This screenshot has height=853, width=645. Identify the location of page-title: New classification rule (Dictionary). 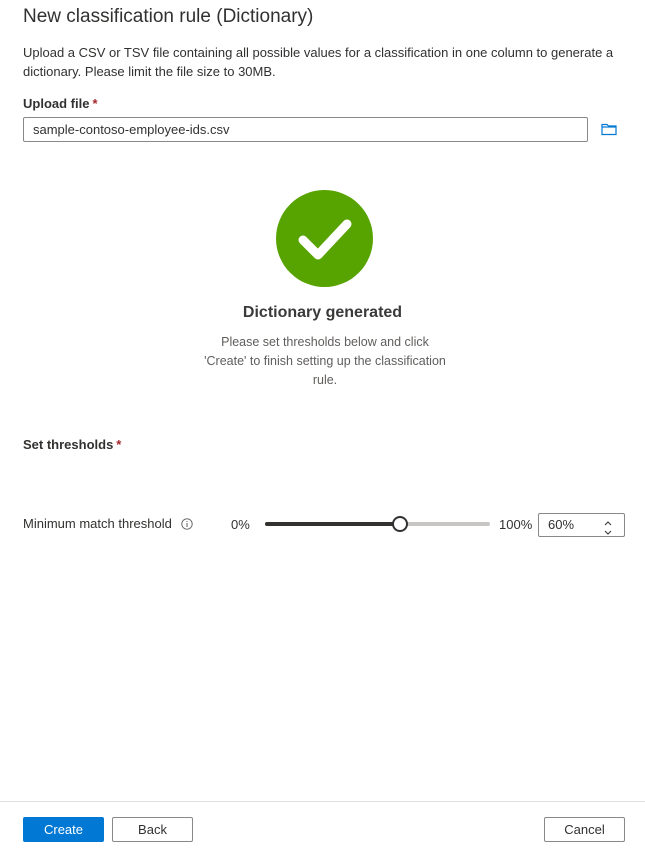
(168, 16).